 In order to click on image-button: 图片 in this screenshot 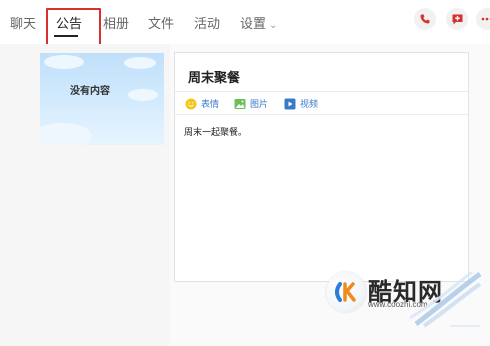, I will do `click(251, 103)`.